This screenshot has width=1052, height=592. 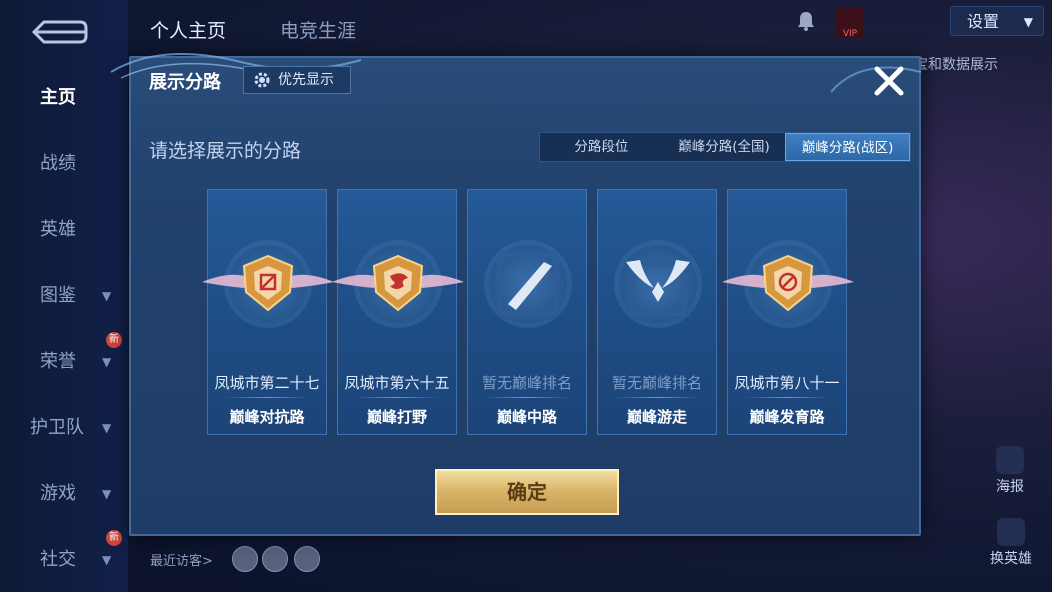 What do you see at coordinates (850, 23) in the screenshot?
I see `vip-badge: VIP` at bounding box center [850, 23].